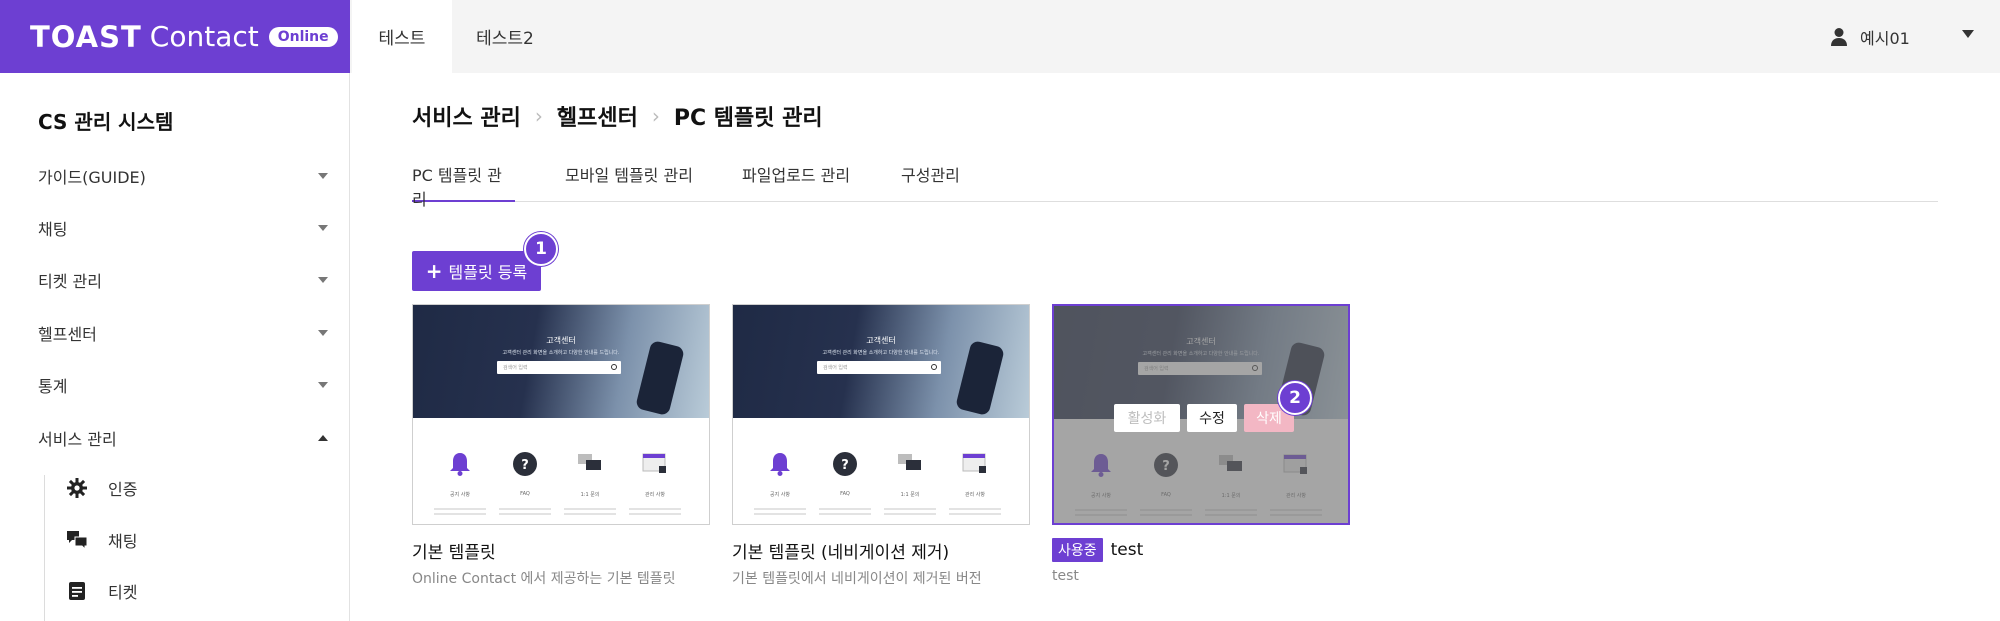 Image resolution: width=2000 pixels, height=621 pixels. Describe the element at coordinates (183, 176) in the screenshot. I see `sidebar-item-guide: 가이드(GUIDE)` at that location.